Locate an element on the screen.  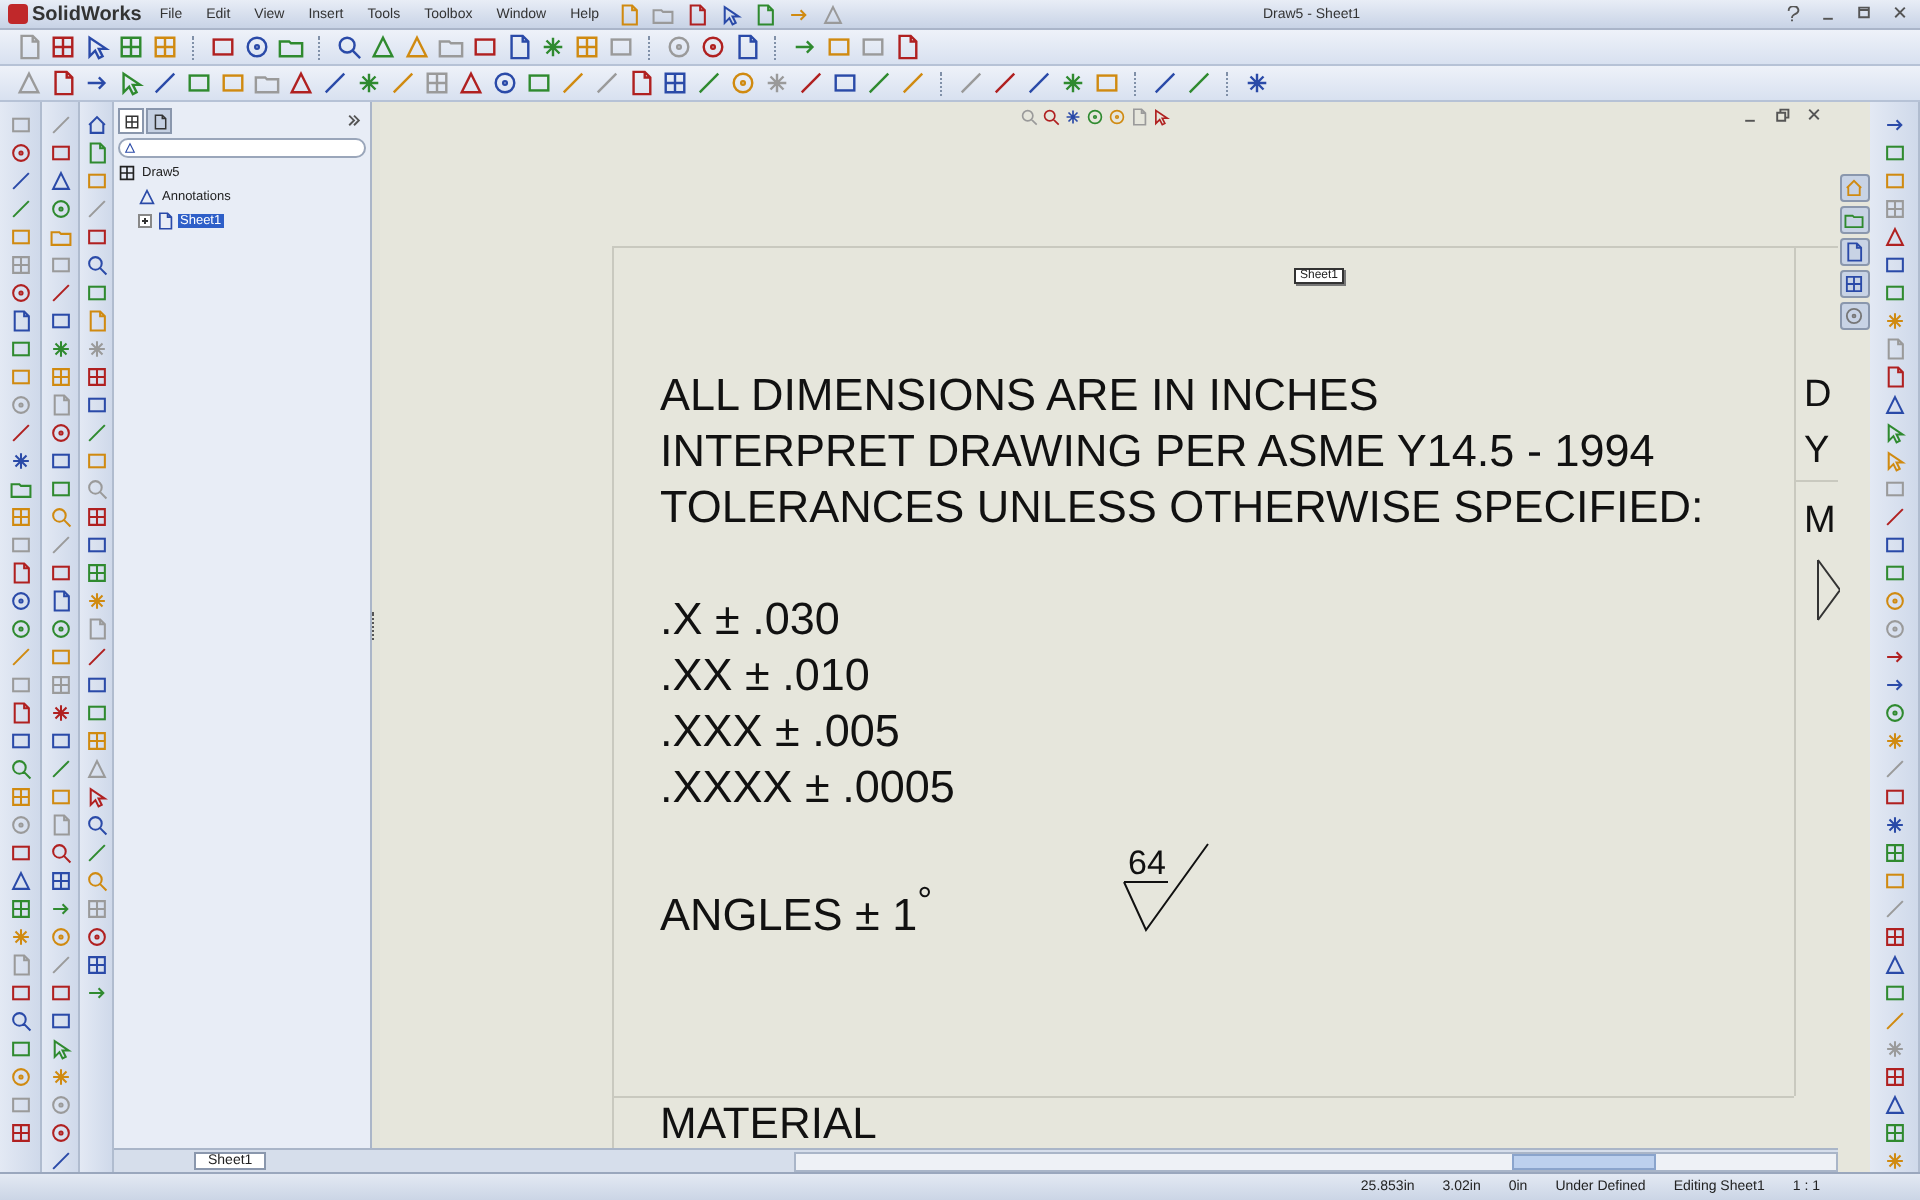
title-block-text: D is located at coordinates (1818, 396).